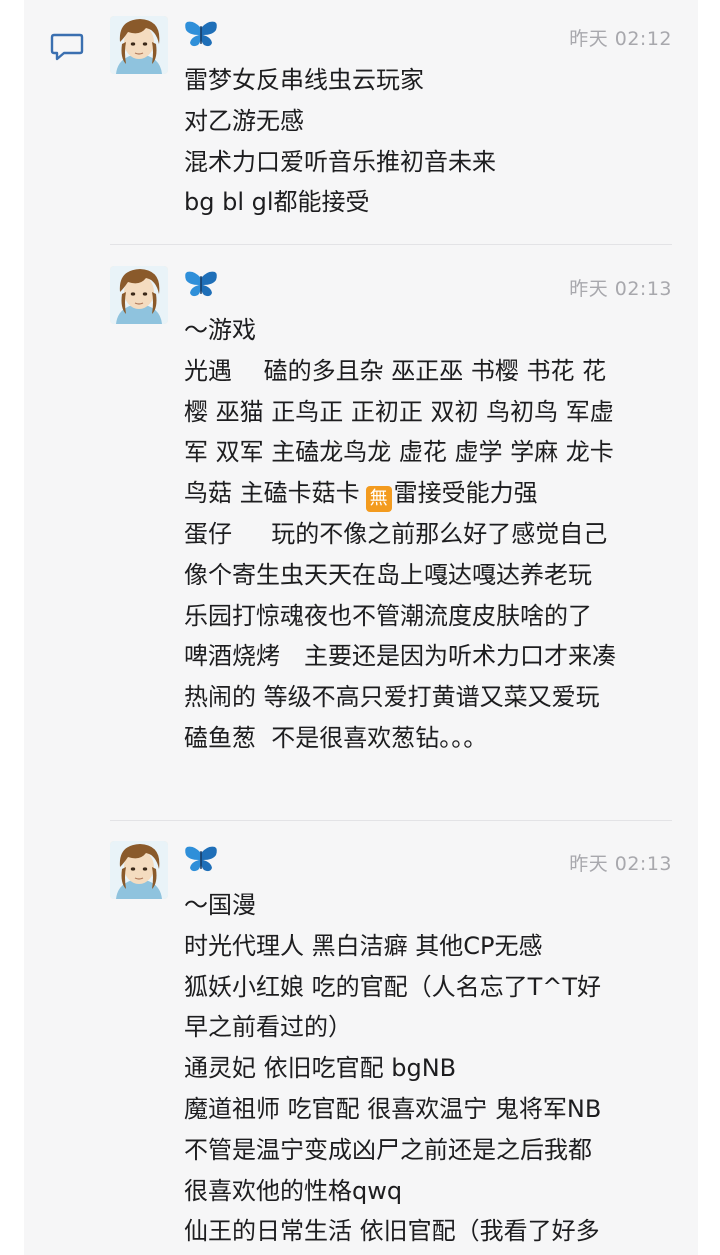 This screenshot has height=1255, width=720. I want to click on text-line: 乐园打惊魂夜也不管潮流度皮肤啥的了, so click(388, 615).